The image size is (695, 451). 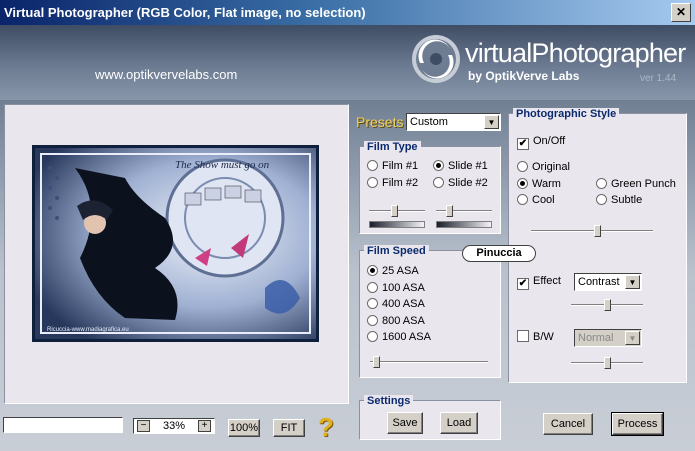 I want to click on website-link: www.optikvervelabs.com, so click(x=166, y=74).